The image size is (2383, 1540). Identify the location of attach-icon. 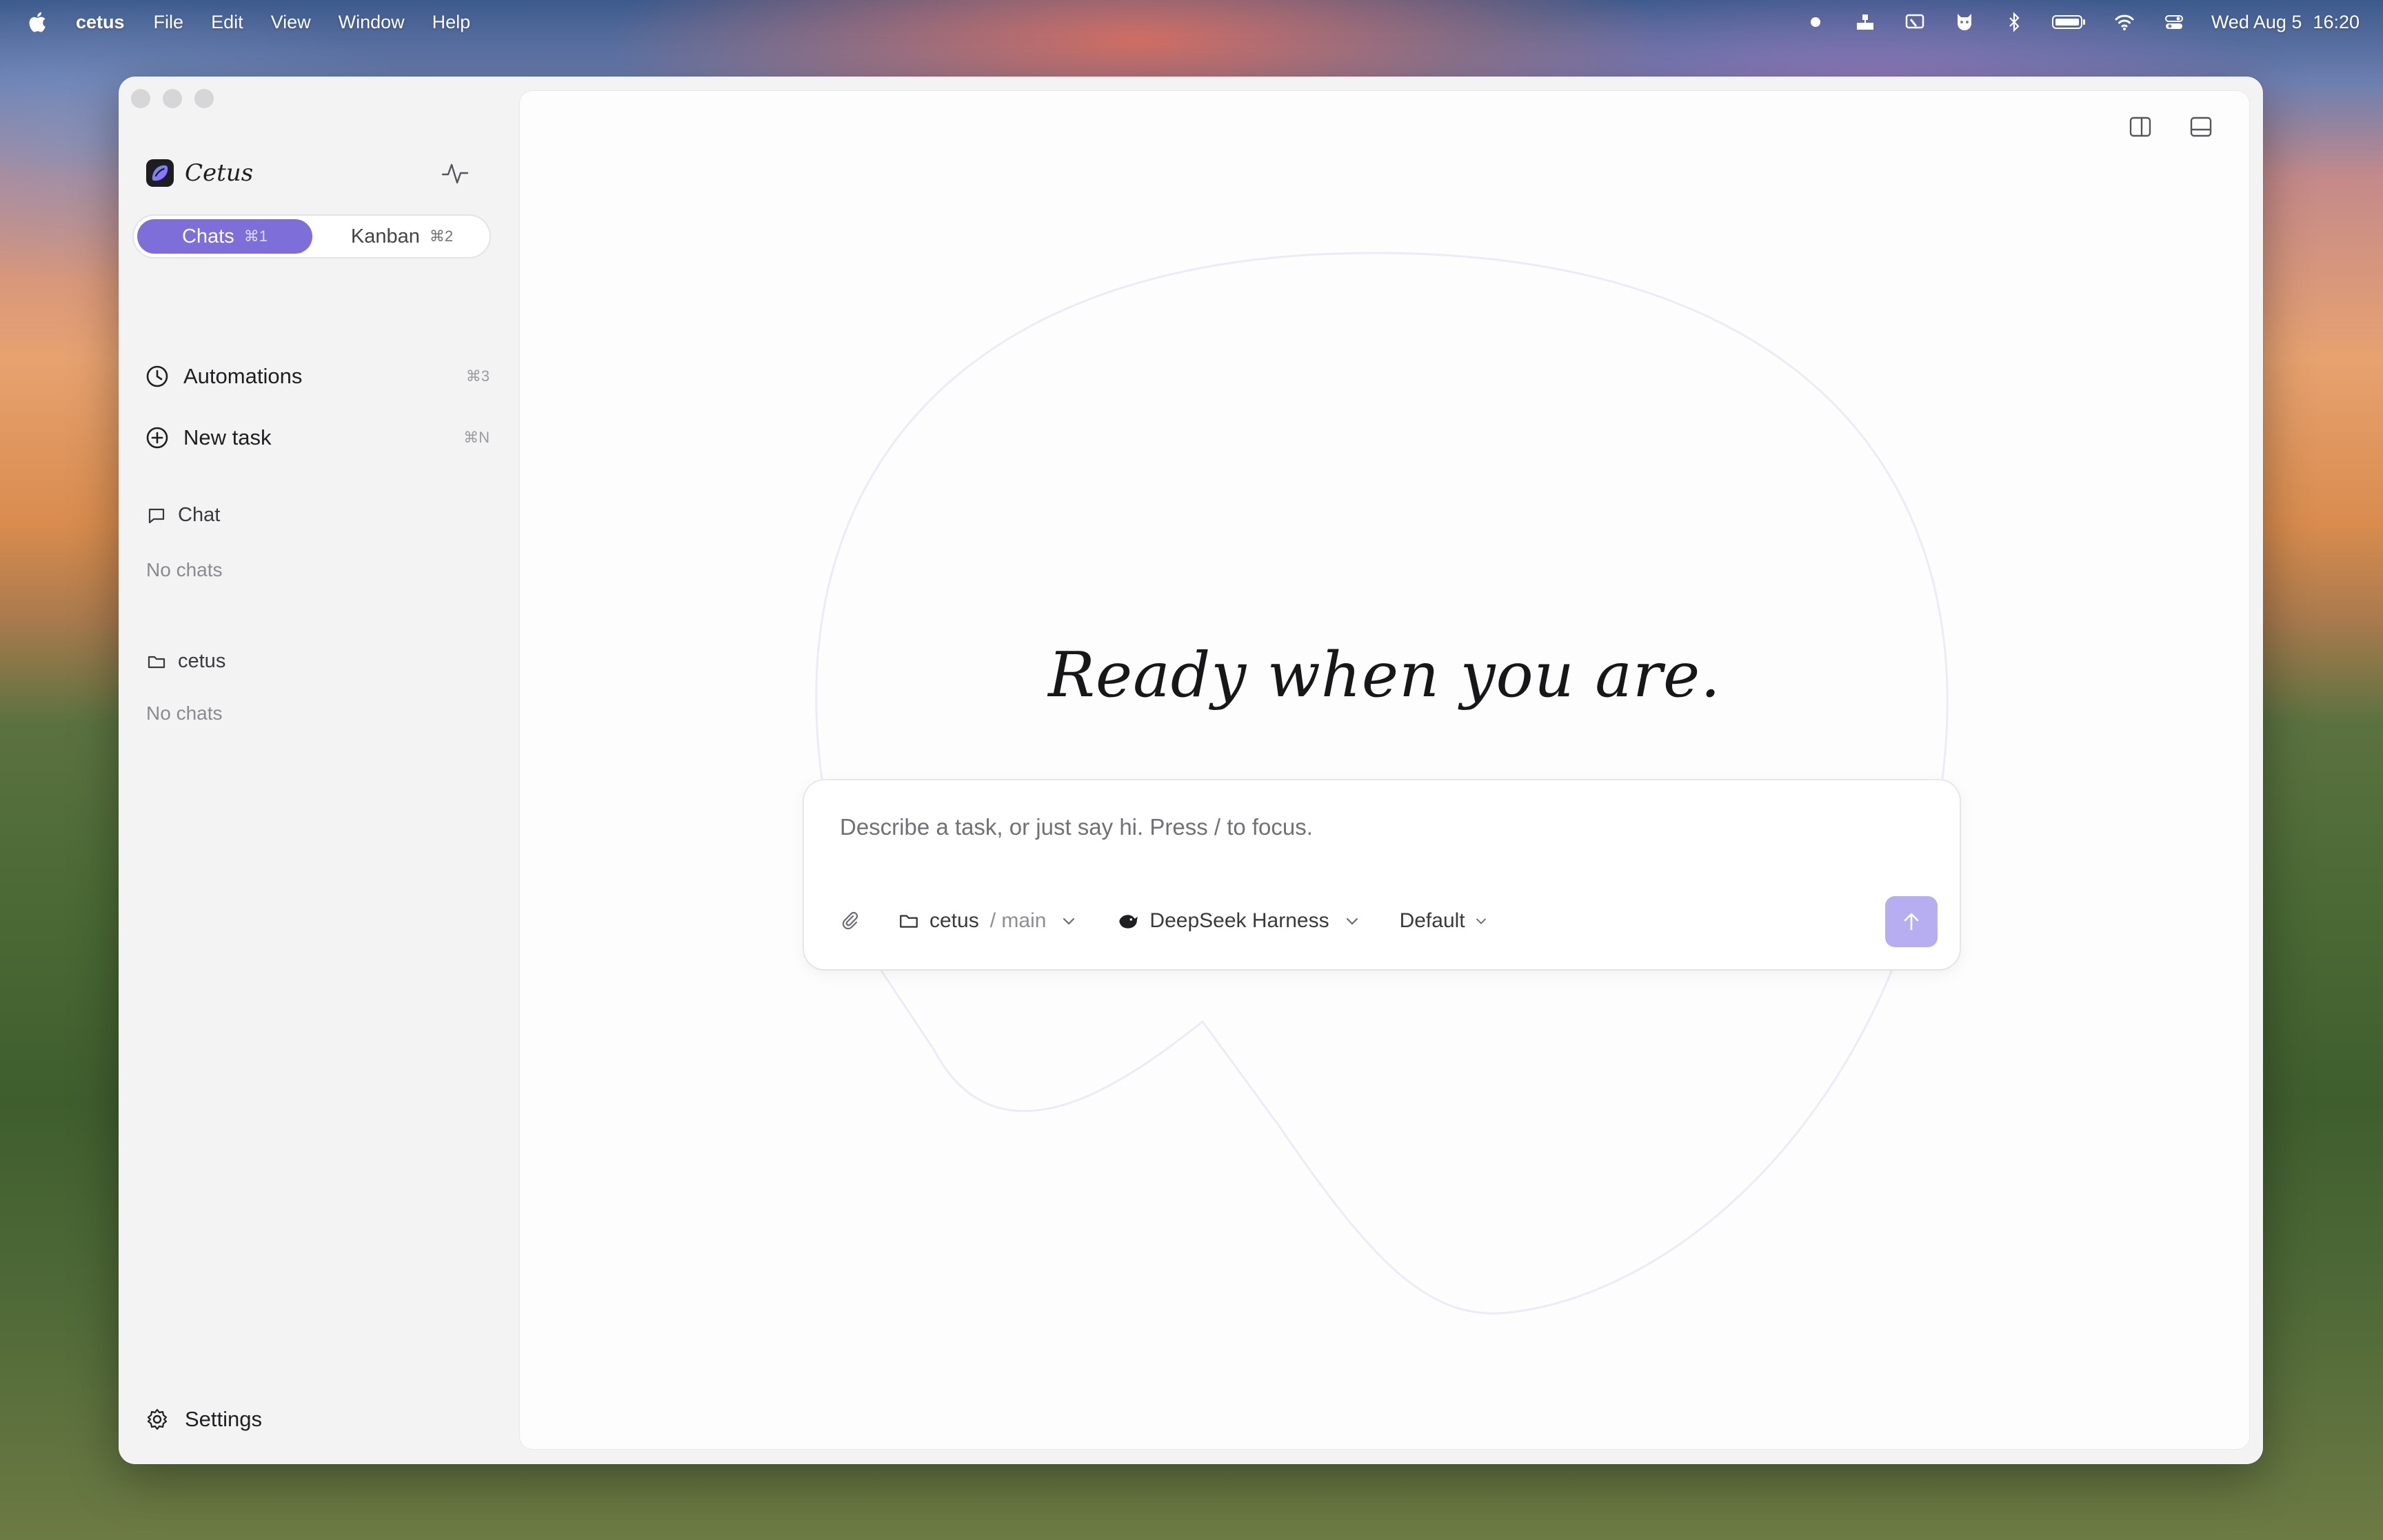
(849, 921).